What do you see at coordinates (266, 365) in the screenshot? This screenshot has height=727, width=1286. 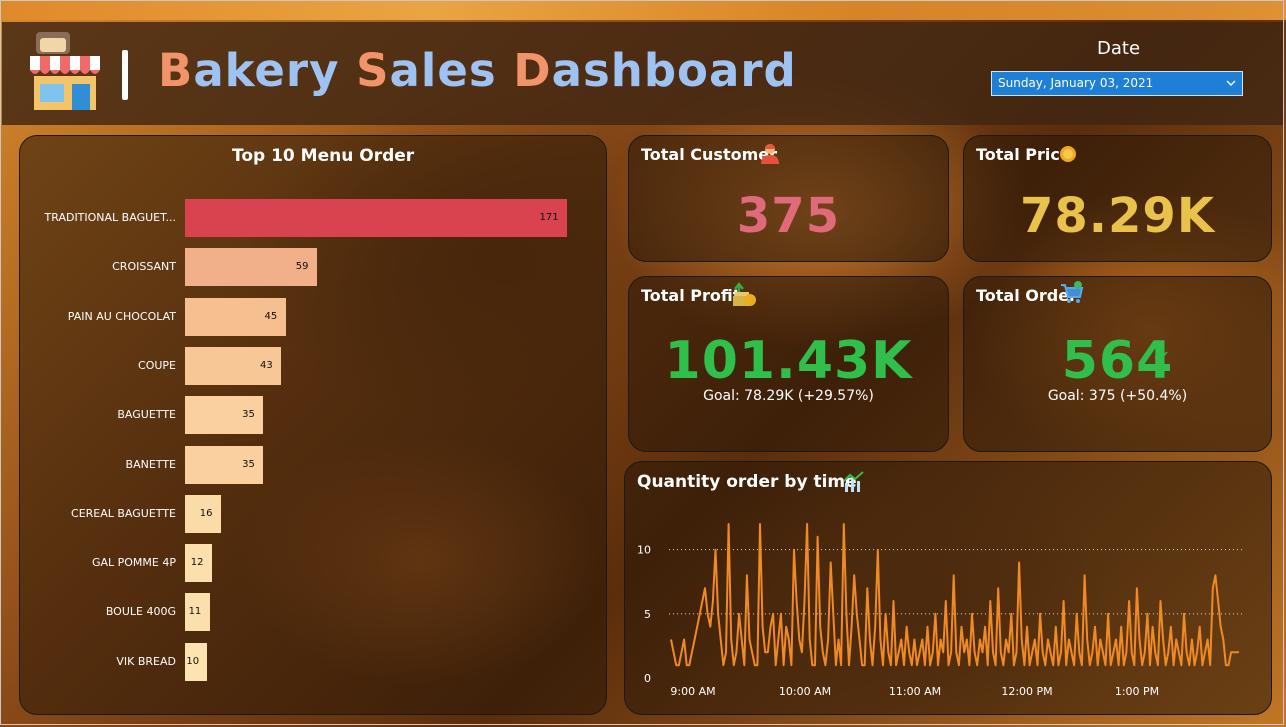 I see `bar-value-label: 43` at bounding box center [266, 365].